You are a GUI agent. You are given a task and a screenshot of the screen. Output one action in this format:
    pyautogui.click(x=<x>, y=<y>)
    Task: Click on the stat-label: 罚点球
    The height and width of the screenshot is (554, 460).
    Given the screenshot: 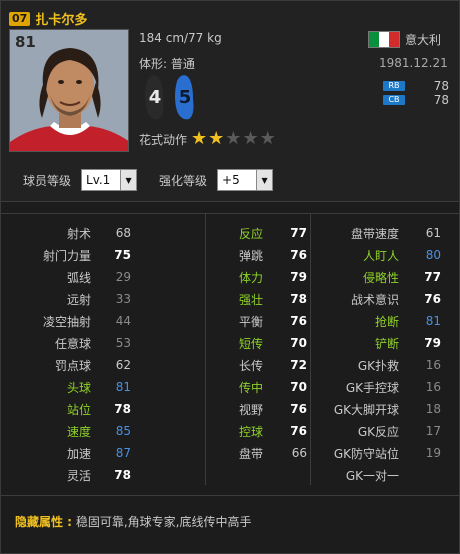 What is the action you would take?
    pyautogui.click(x=72, y=365)
    